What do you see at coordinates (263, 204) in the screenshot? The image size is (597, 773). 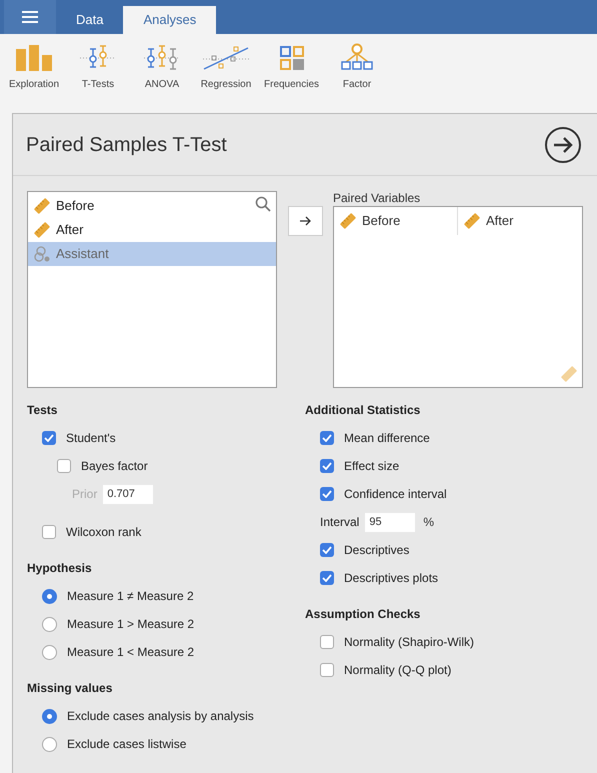 I see `search-icon` at bounding box center [263, 204].